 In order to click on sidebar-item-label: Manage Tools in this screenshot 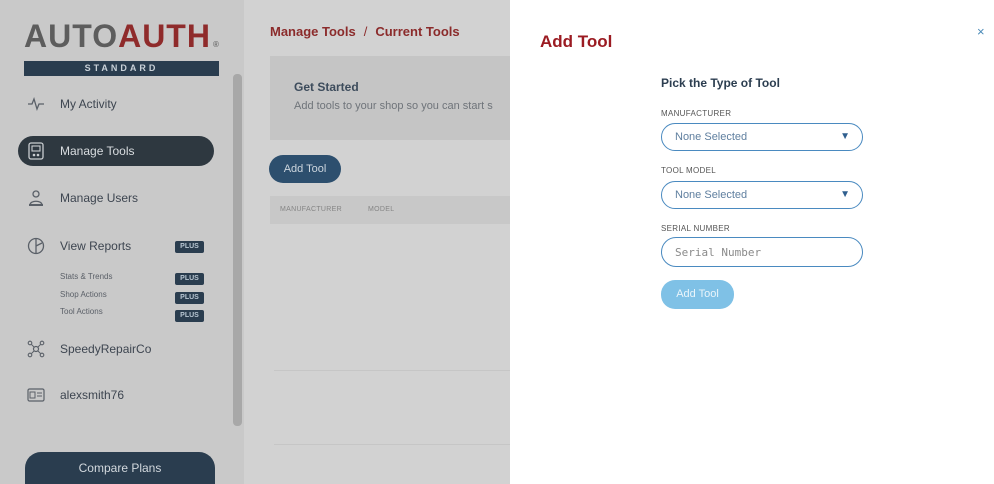, I will do `click(97, 151)`.